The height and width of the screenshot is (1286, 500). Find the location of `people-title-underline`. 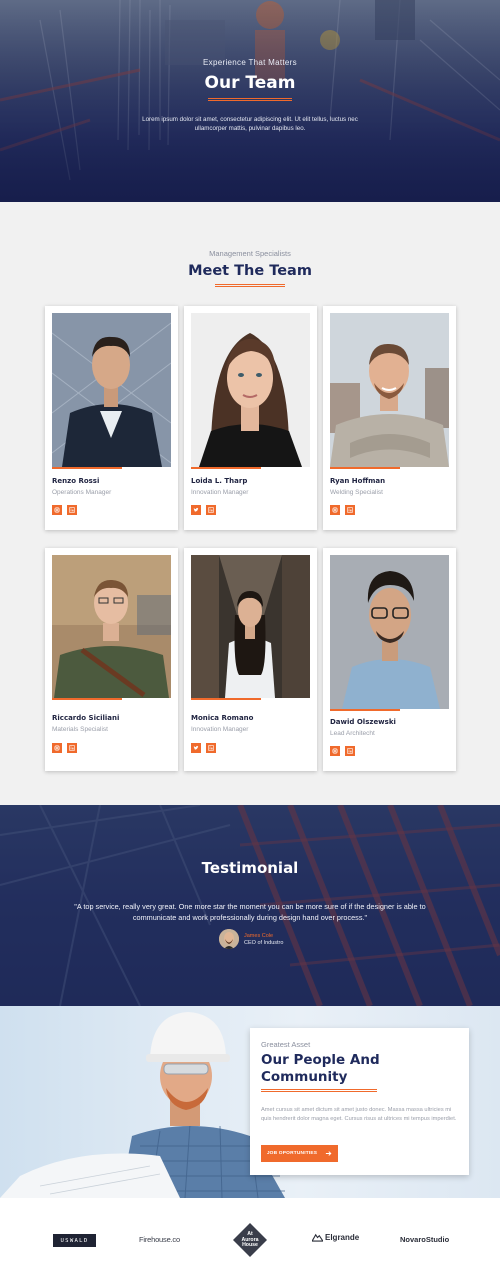

people-title-underline is located at coordinates (319, 1090).